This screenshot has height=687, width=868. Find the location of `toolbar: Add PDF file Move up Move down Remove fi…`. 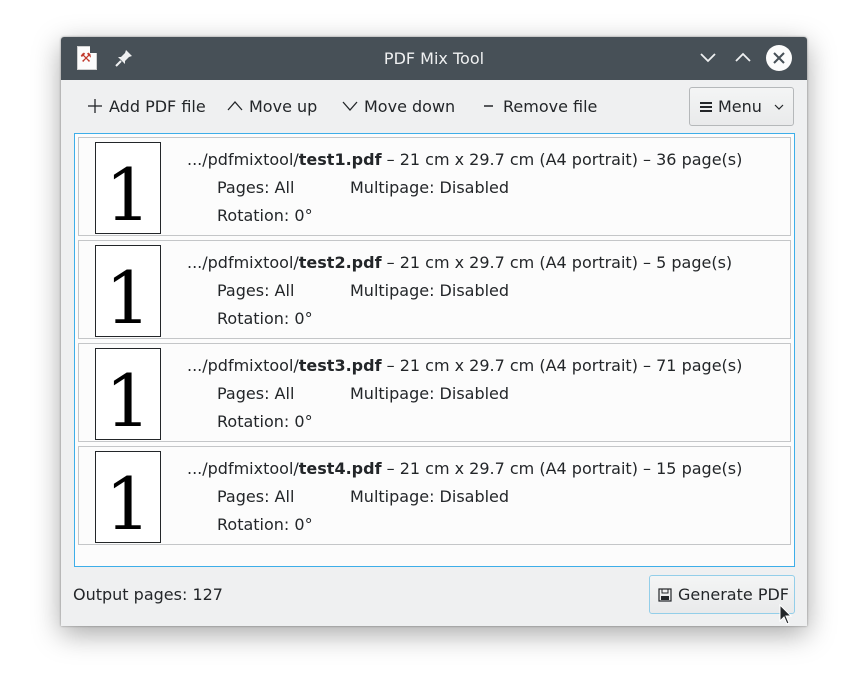

toolbar: Add PDF file Move up Move down Remove fi… is located at coordinates (434, 106).